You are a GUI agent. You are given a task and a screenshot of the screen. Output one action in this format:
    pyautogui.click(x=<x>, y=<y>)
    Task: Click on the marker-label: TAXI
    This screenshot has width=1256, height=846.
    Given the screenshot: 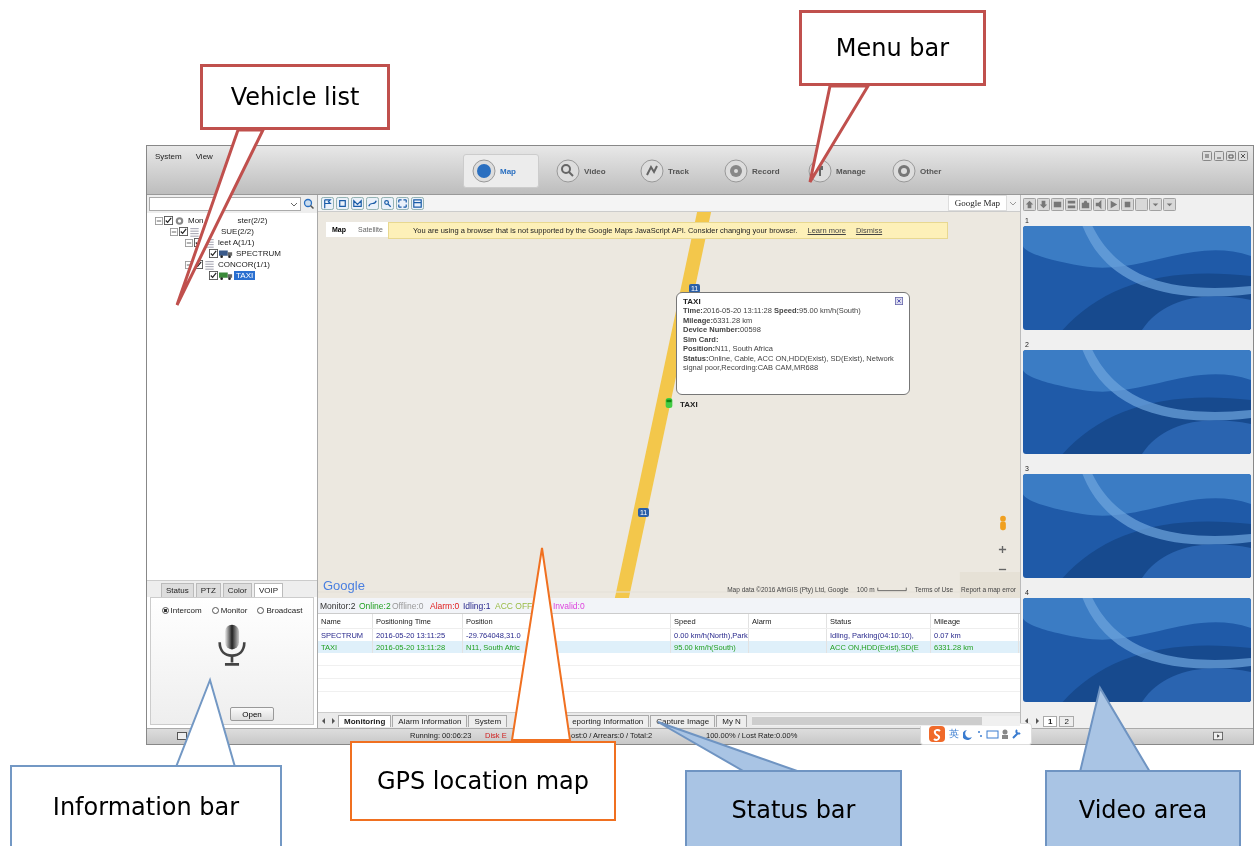 What is the action you would take?
    pyautogui.click(x=689, y=404)
    